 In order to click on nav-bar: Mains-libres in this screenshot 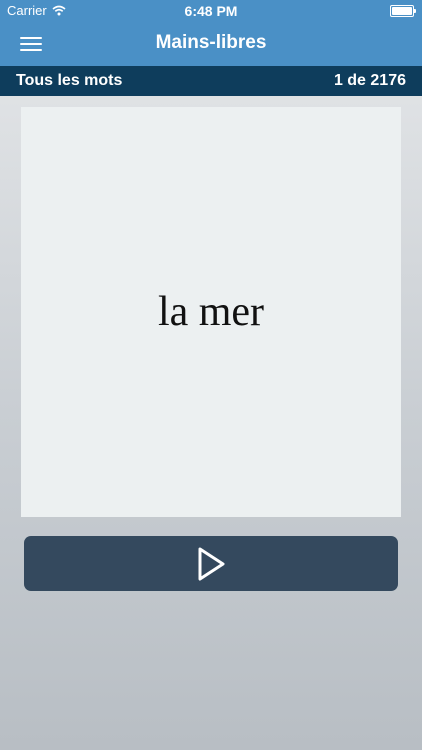, I will do `click(211, 44)`.